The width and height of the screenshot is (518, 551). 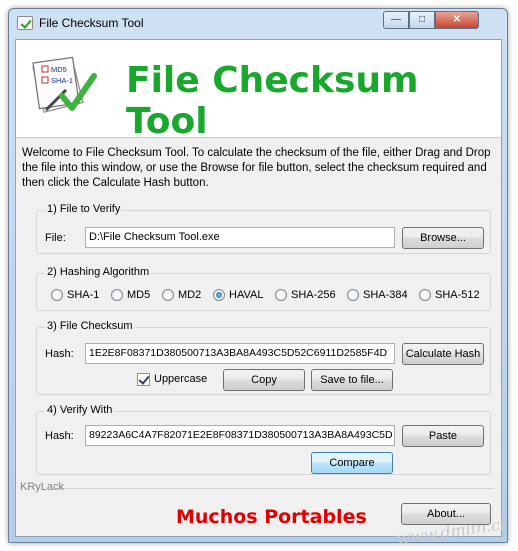 I want to click on title-bar: File Checksum Tool — □ ✕, so click(x=258, y=23).